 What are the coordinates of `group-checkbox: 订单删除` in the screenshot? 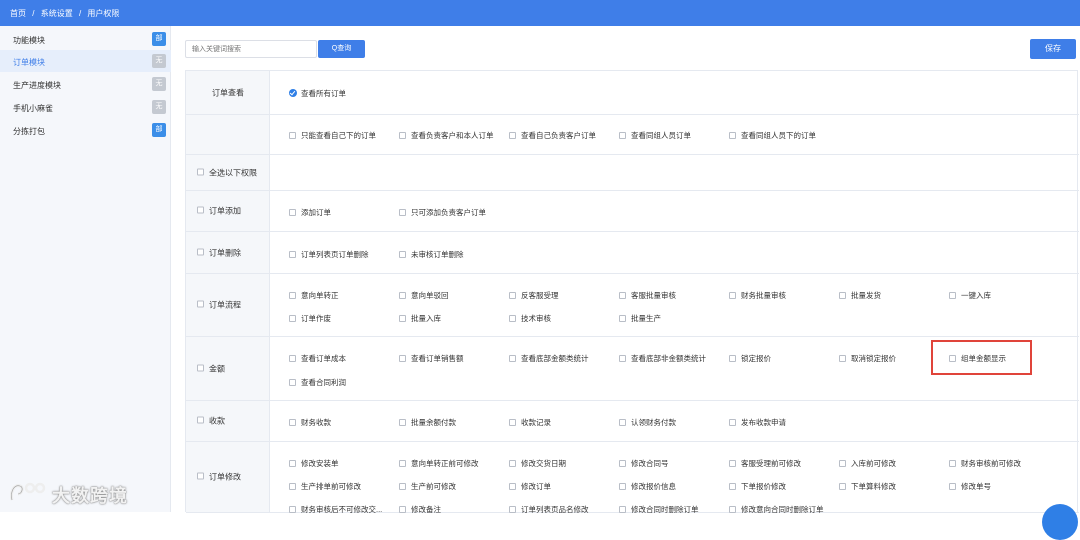 It's located at (219, 252).